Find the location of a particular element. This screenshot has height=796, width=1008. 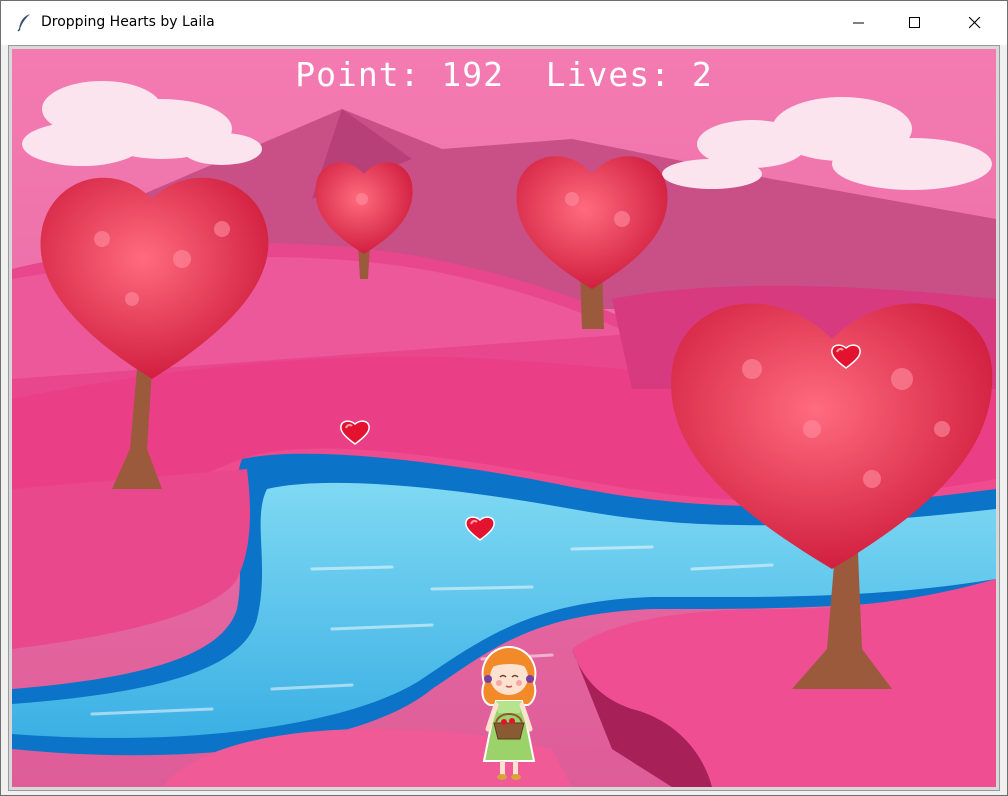

close-icon is located at coordinates (975, 23).